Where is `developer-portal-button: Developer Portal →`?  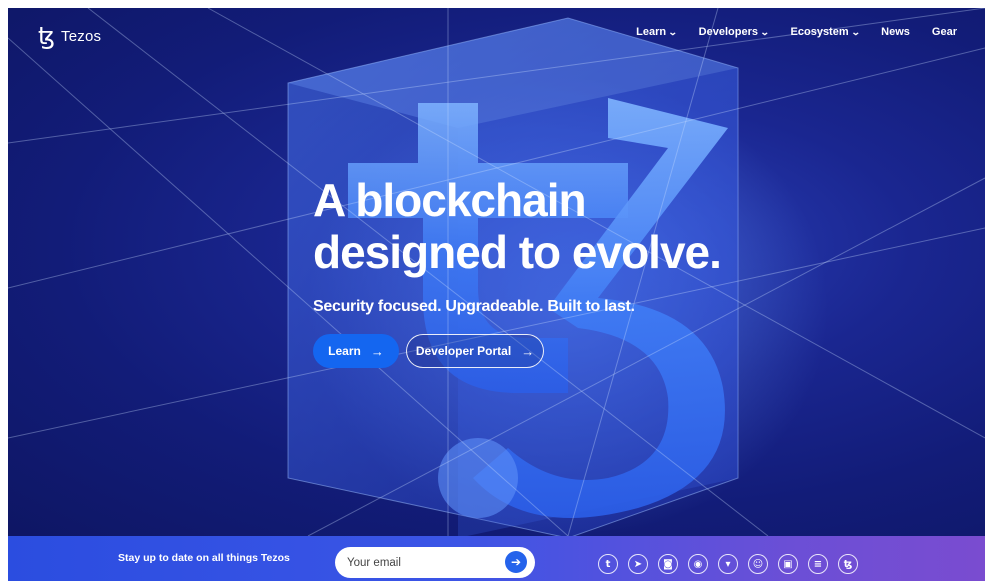 developer-portal-button: Developer Portal → is located at coordinates (475, 351).